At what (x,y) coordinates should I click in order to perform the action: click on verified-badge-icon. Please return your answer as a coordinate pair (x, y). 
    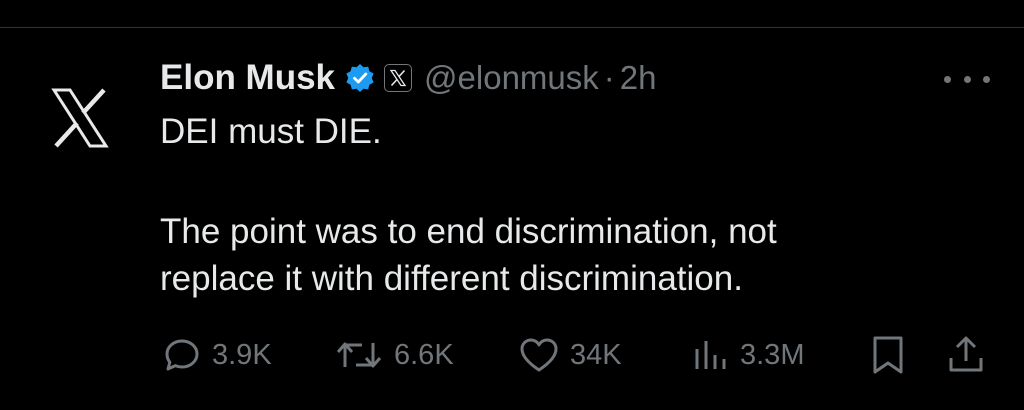
    Looking at the image, I should click on (360, 78).